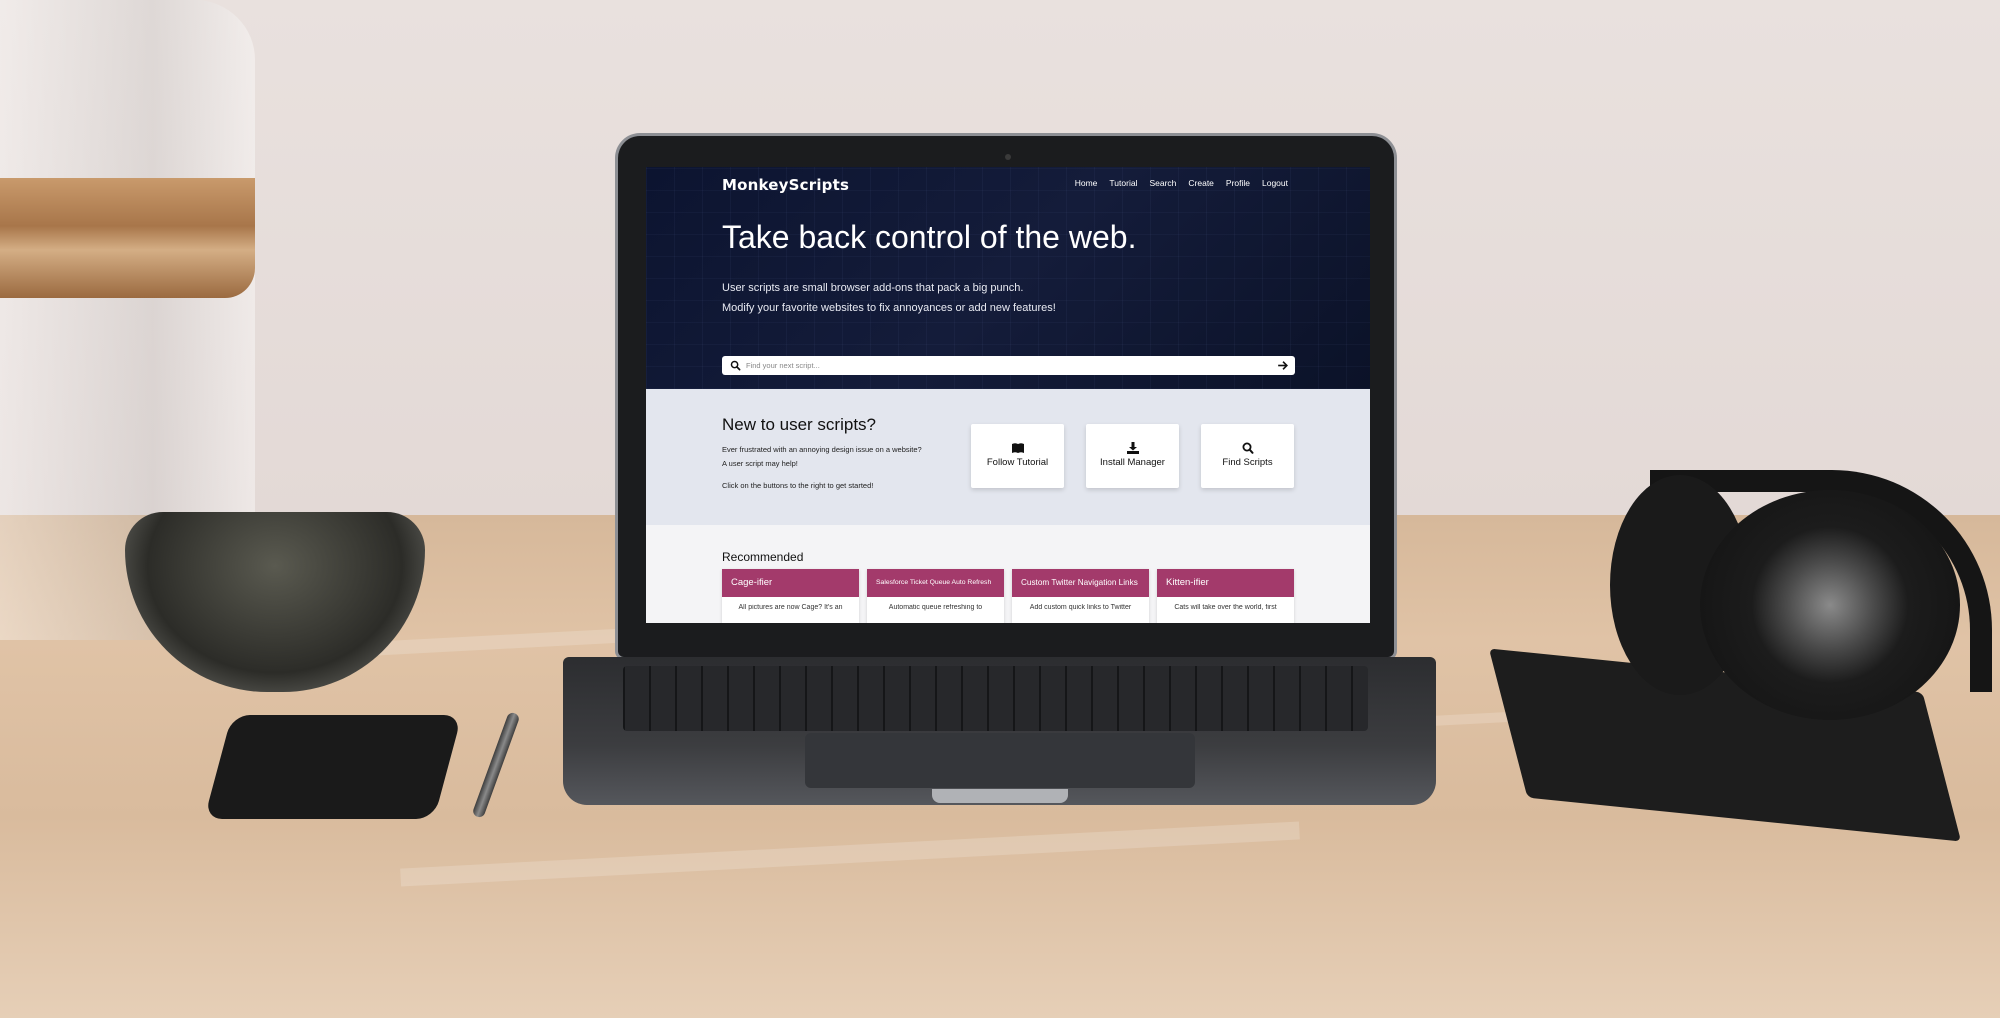  What do you see at coordinates (799, 424) in the screenshot?
I see `intro-title: New to user scripts?` at bounding box center [799, 424].